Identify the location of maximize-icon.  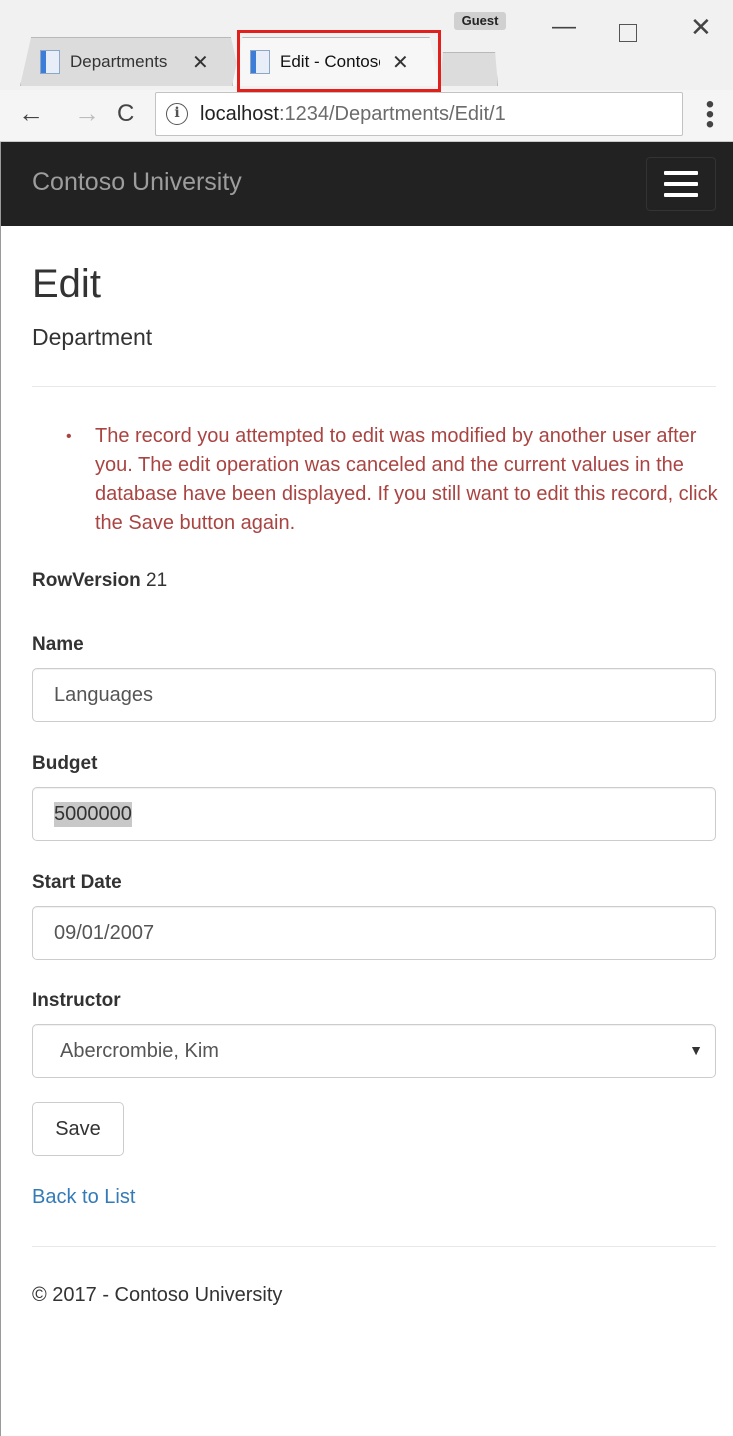
(628, 33).